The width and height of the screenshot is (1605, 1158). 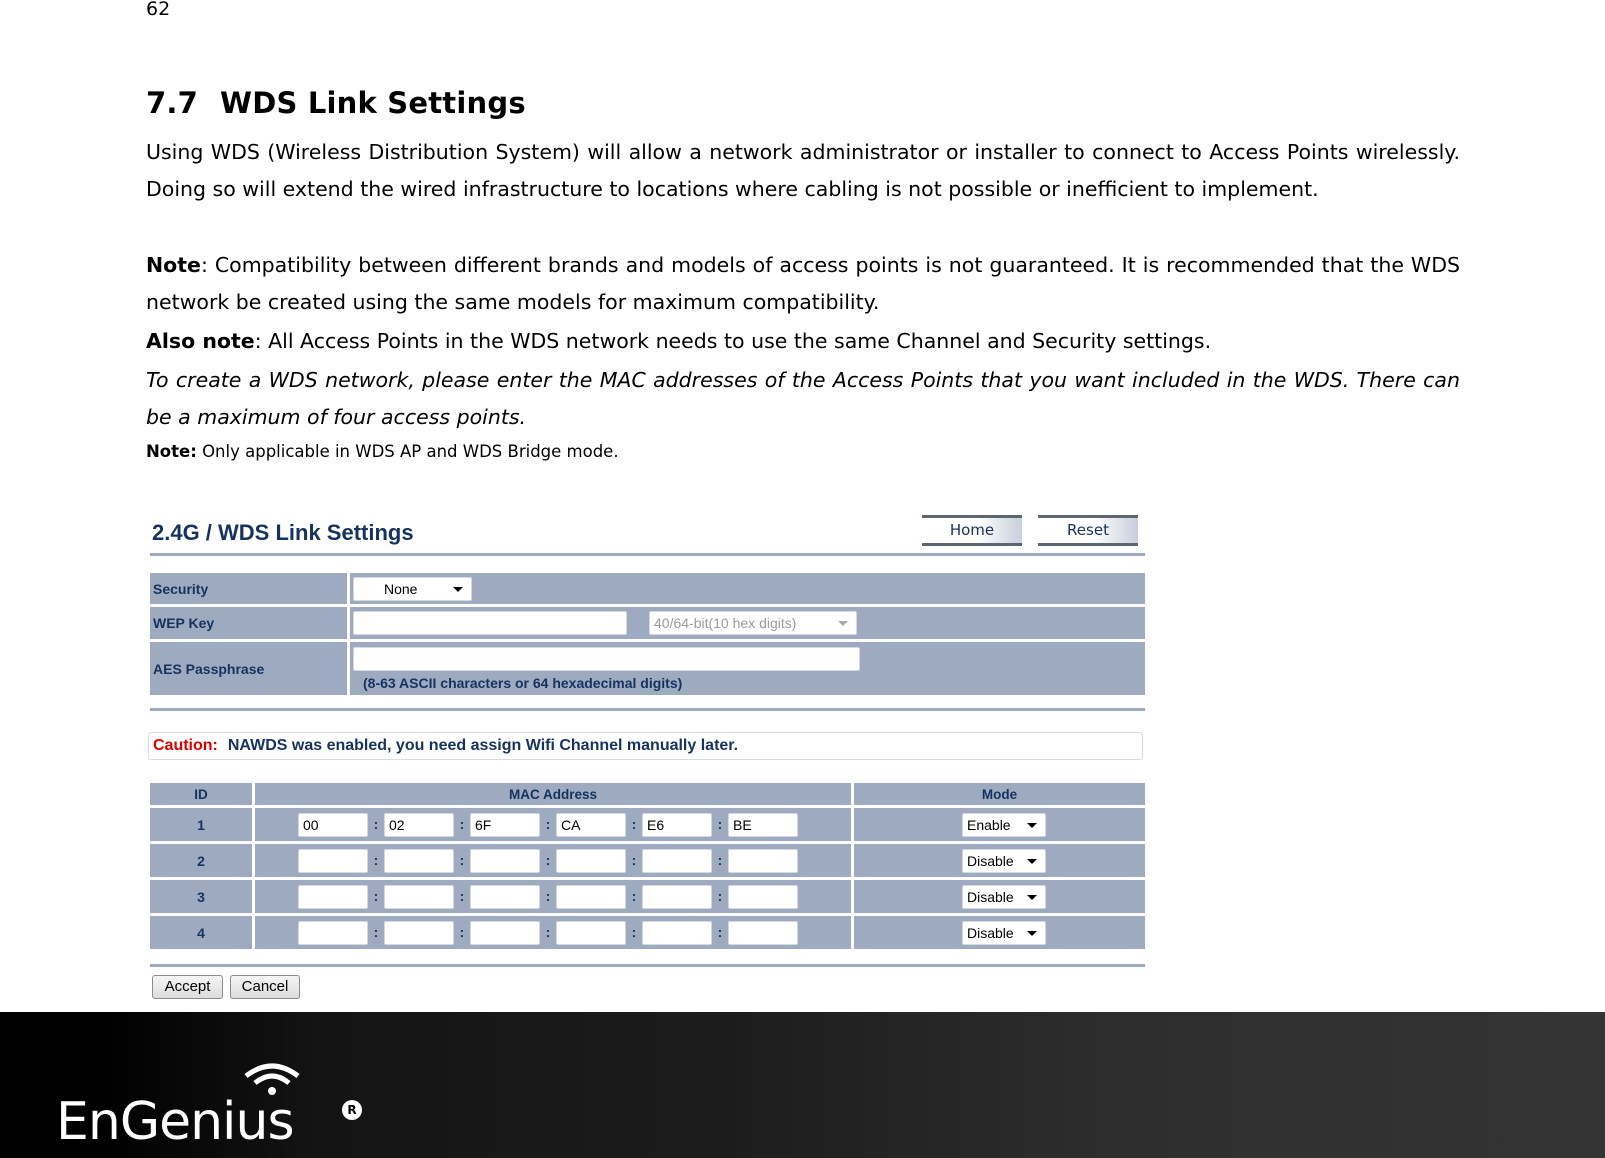 I want to click on accept-button: Accept, so click(x=187, y=987).